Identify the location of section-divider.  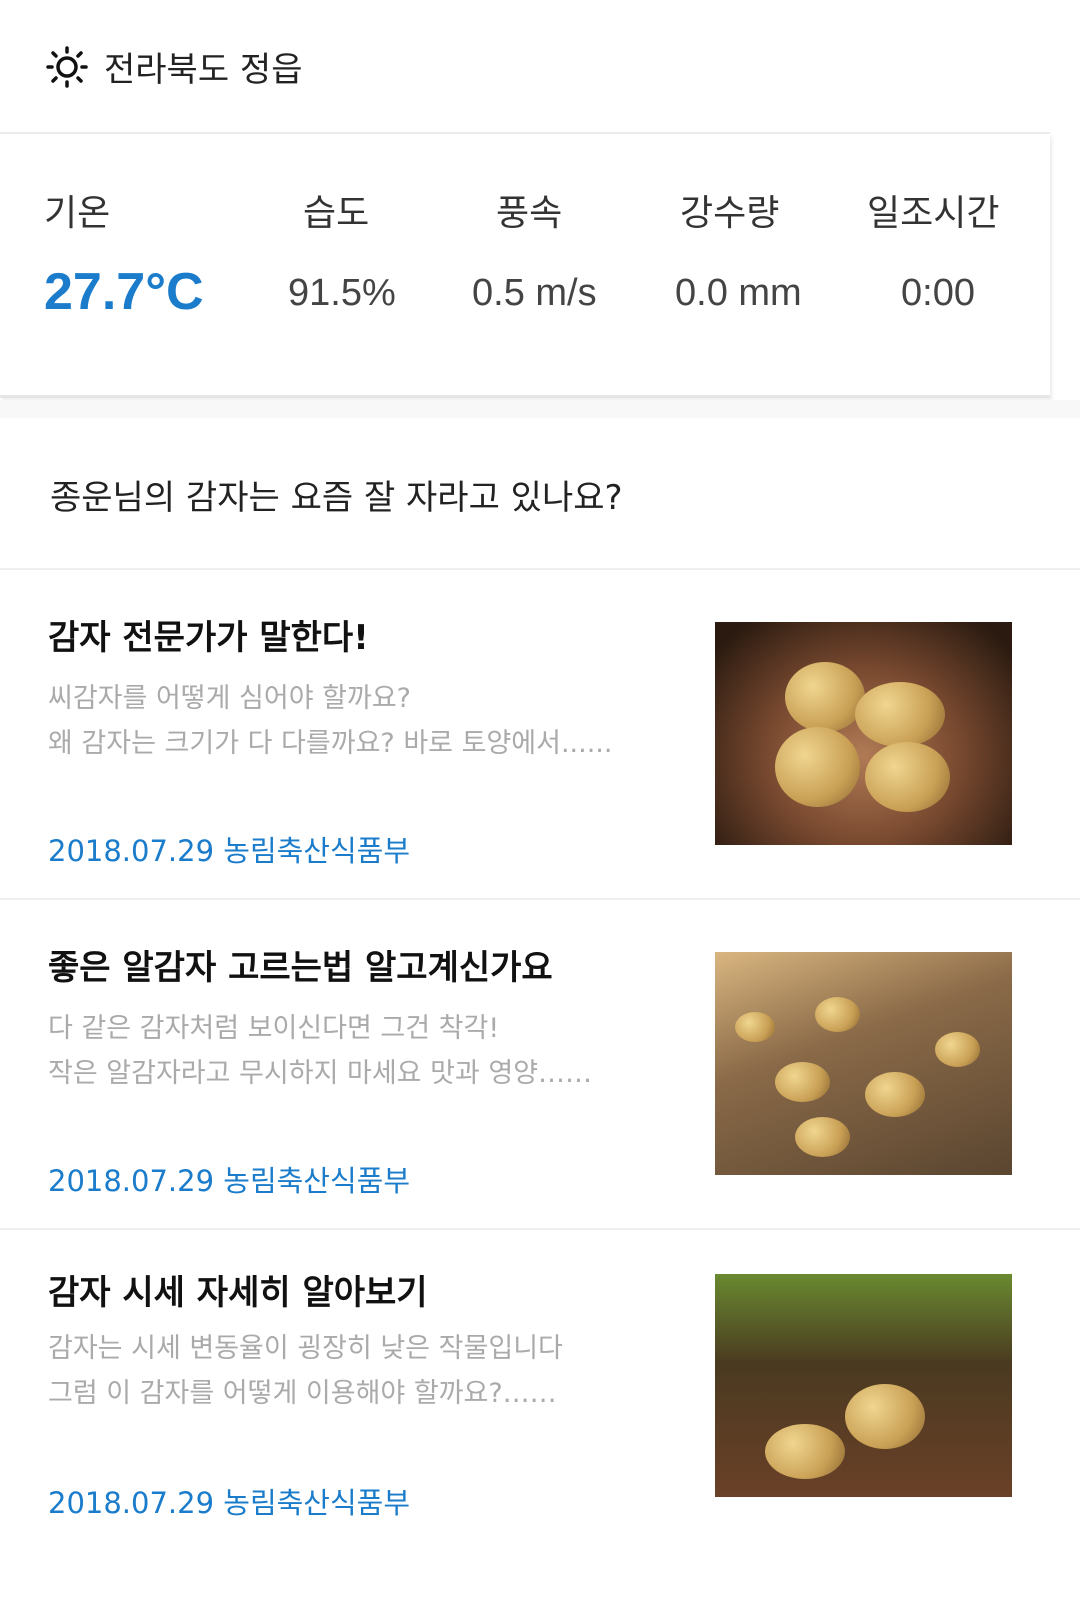
(540, 409).